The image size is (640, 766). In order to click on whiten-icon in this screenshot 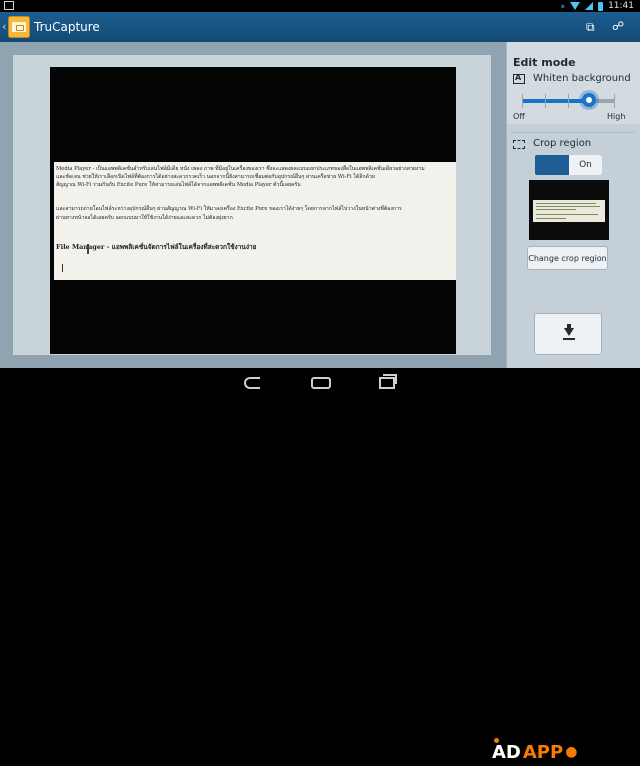, I will do `click(519, 78)`.